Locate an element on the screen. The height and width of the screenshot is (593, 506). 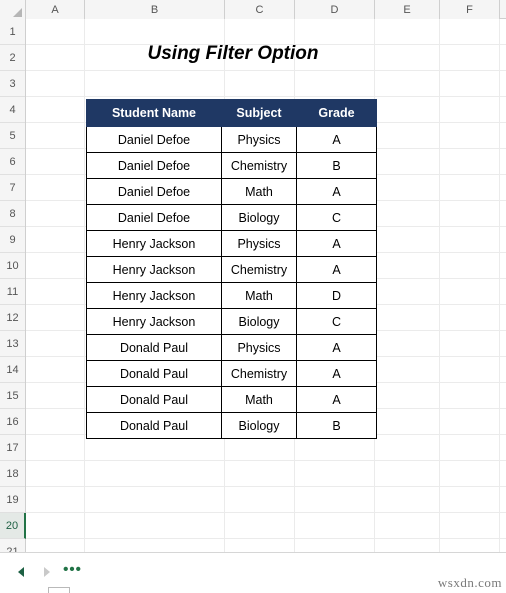
table-header-row: Student Name Subject Grade is located at coordinates (231, 113).